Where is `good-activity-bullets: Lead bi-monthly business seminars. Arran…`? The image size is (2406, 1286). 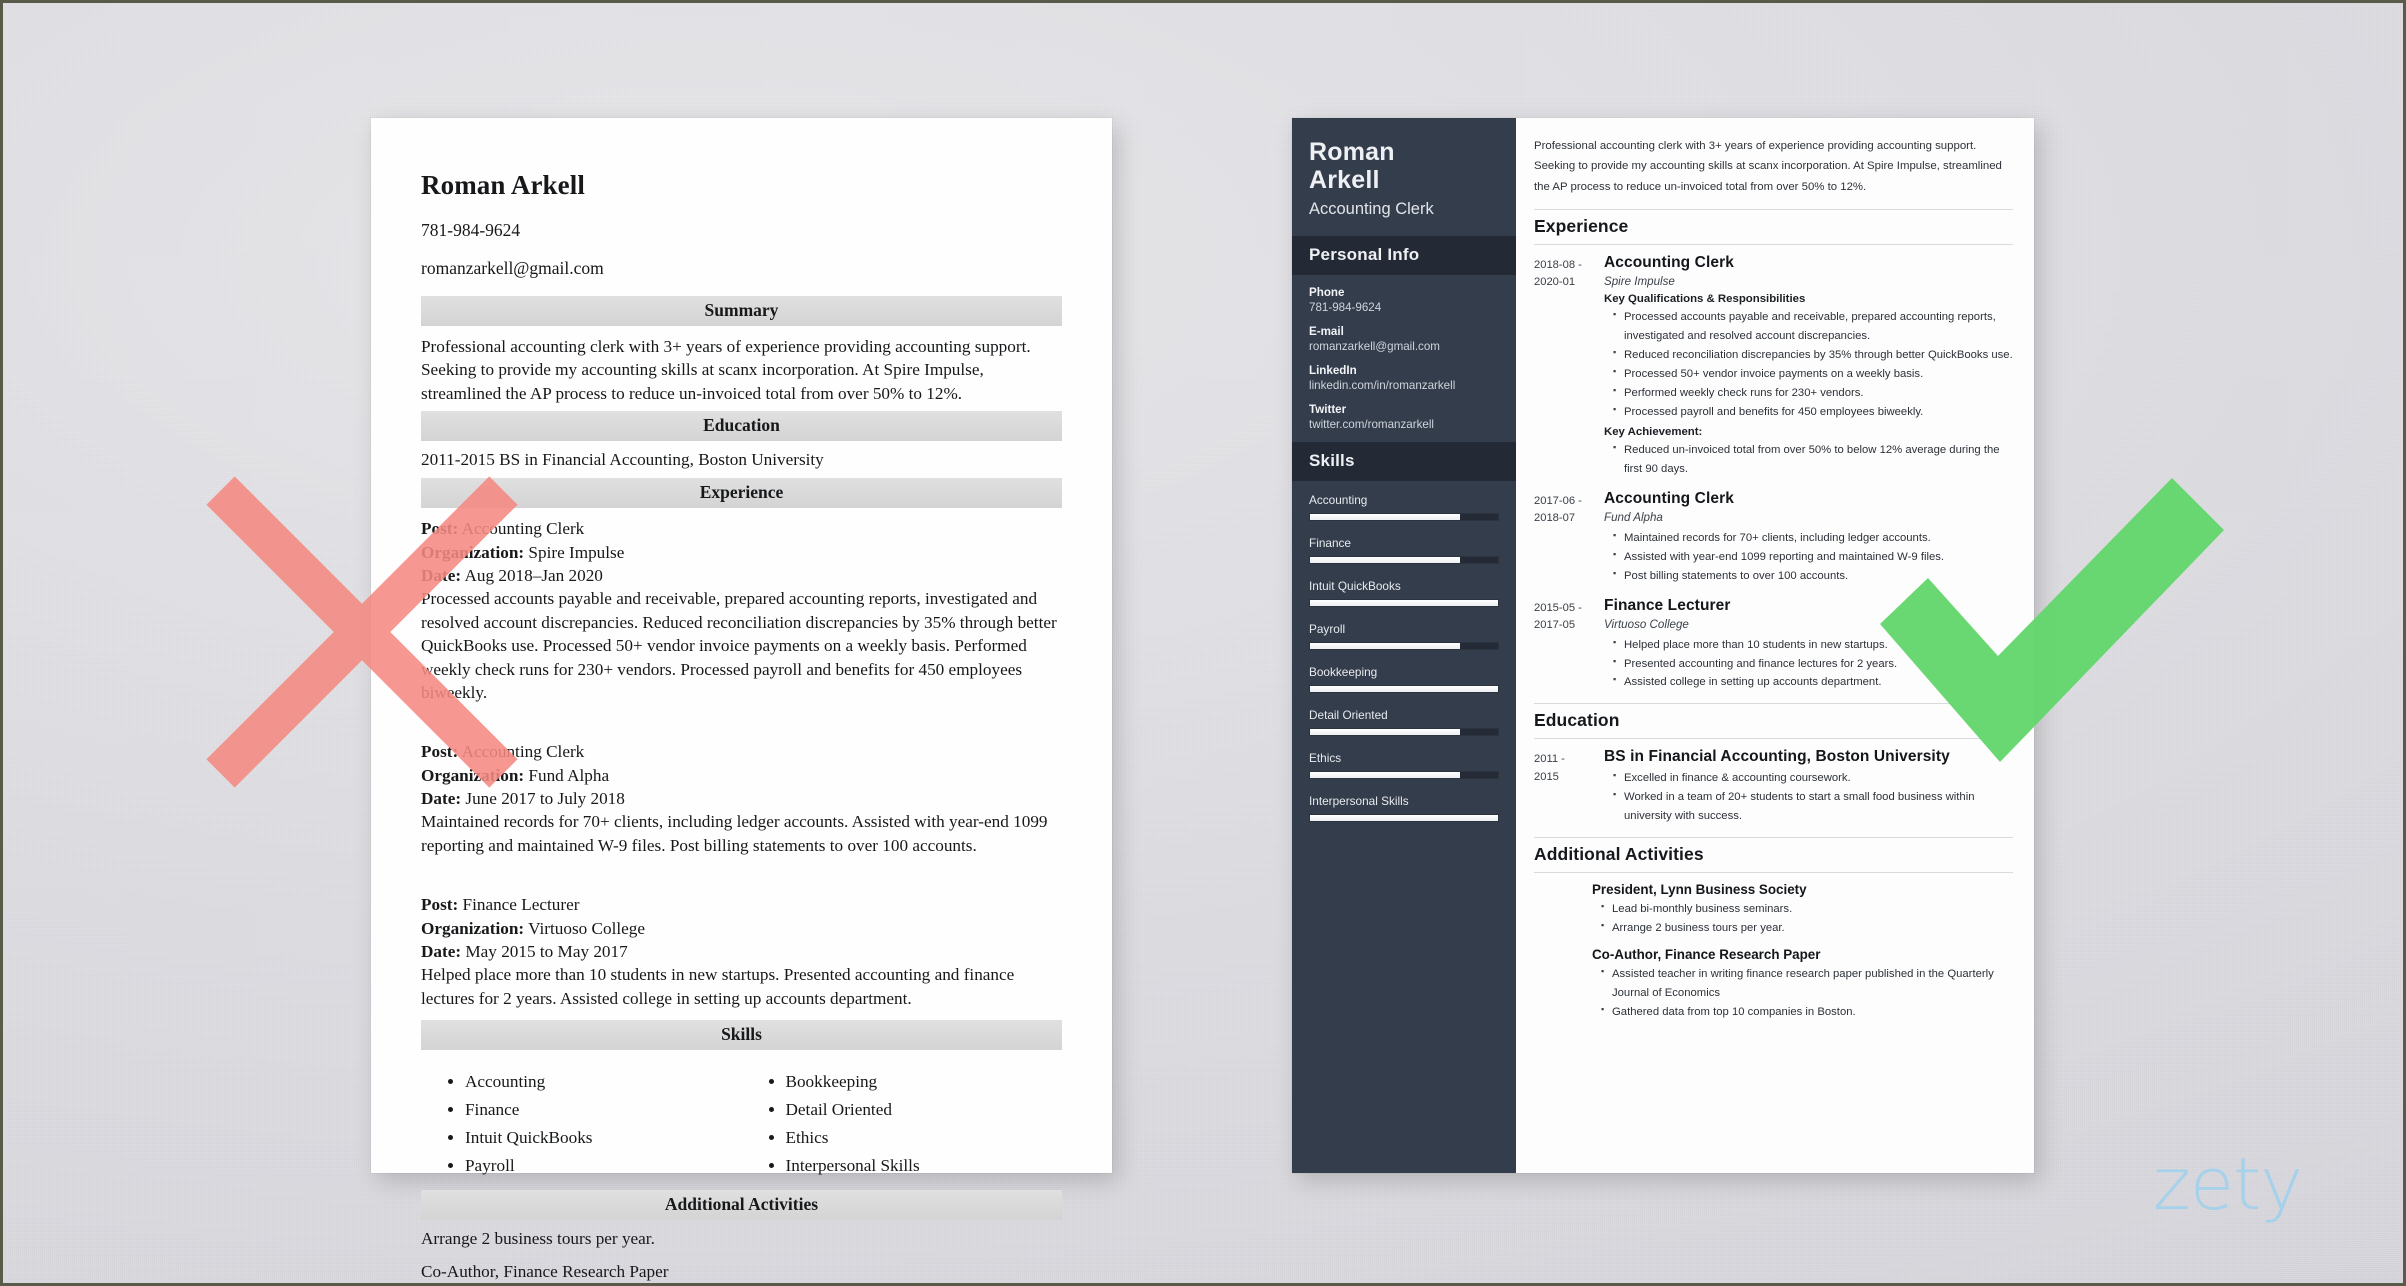 good-activity-bullets: Lead bi-monthly business seminars. Arran… is located at coordinates (1802, 918).